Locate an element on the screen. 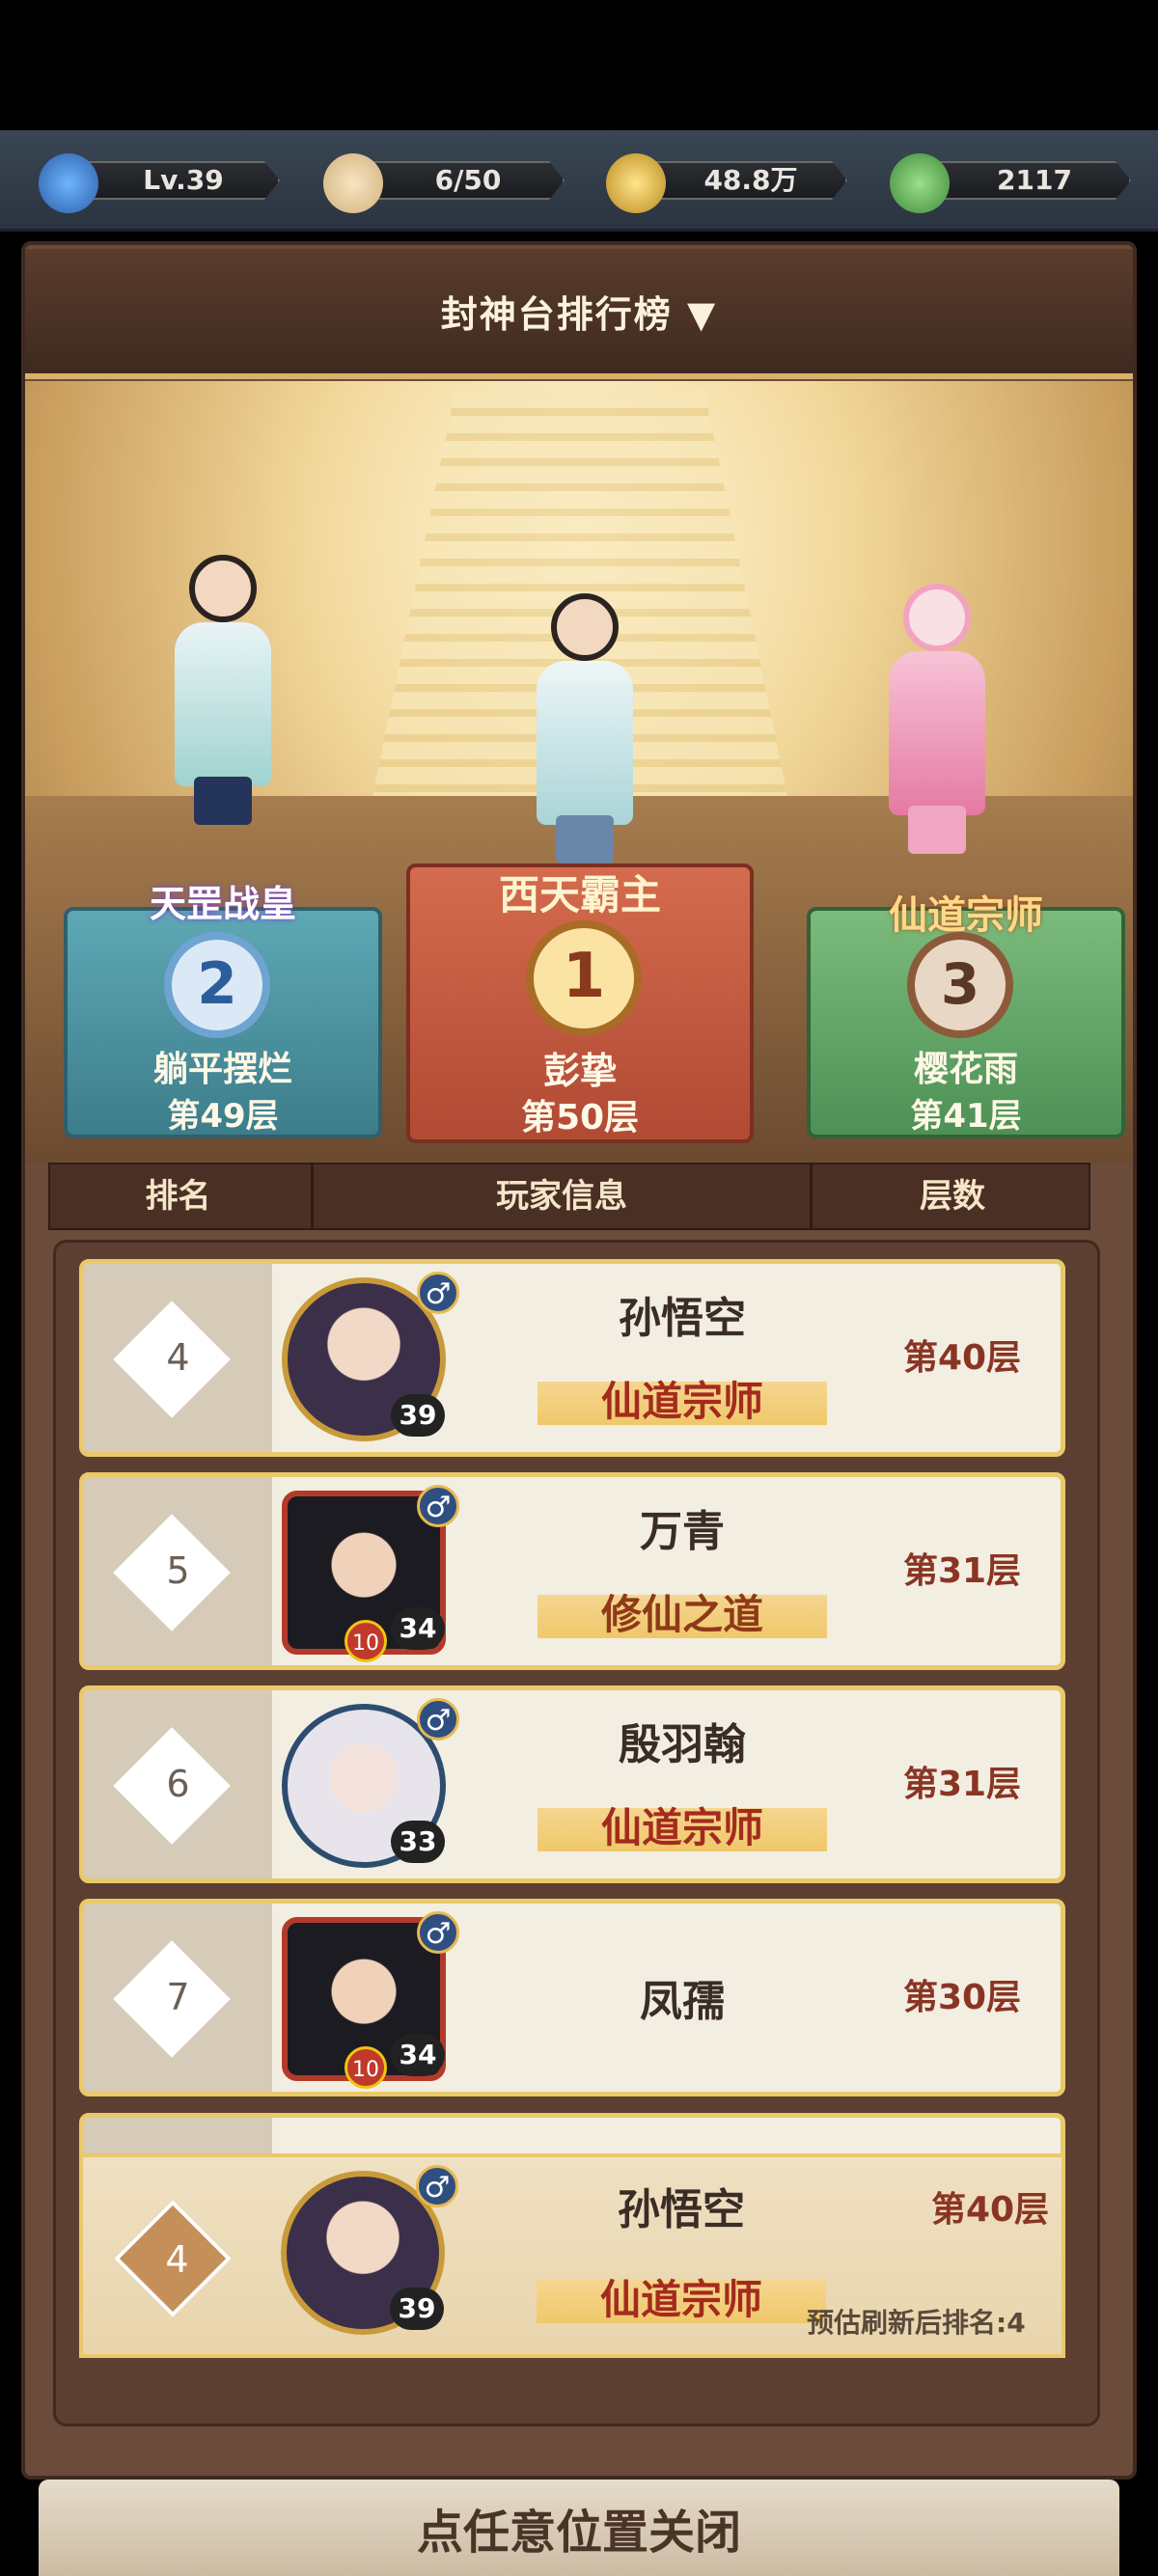  list-item: 4 ♂ 39 孙悟空 仙道宗师 第40层 is located at coordinates (572, 1358).